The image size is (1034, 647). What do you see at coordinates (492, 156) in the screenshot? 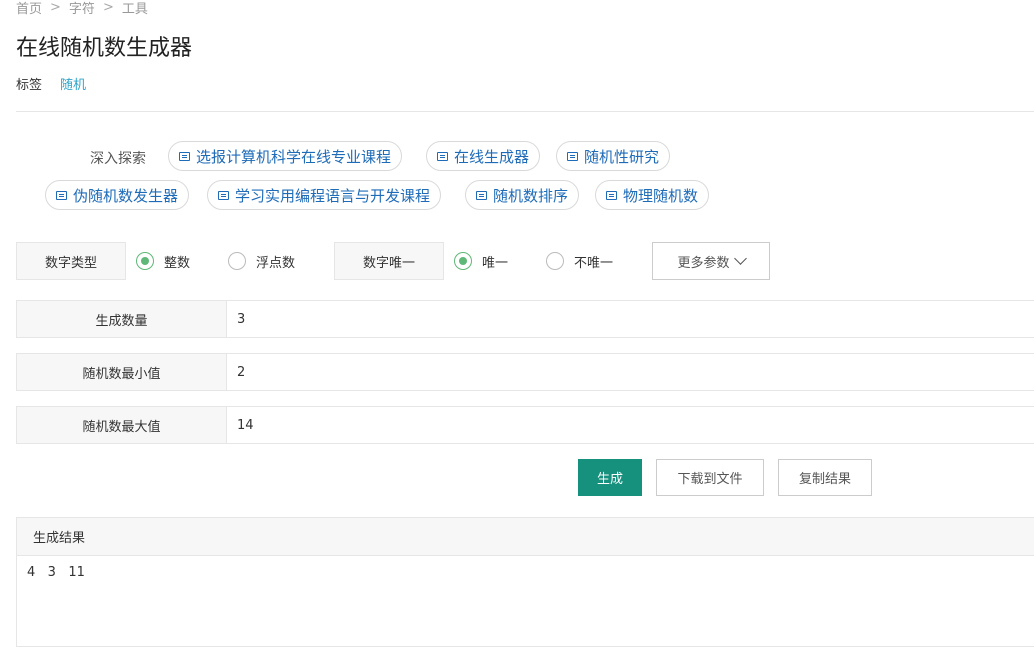
I see `chip-label: 在线生成器` at bounding box center [492, 156].